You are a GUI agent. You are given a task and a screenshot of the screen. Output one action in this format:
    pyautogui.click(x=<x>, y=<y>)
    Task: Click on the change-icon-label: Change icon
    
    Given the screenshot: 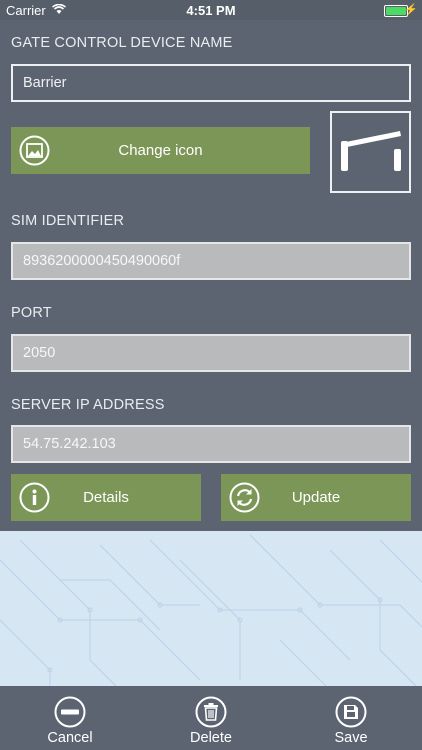 What is the action you would take?
    pyautogui.click(x=160, y=150)
    